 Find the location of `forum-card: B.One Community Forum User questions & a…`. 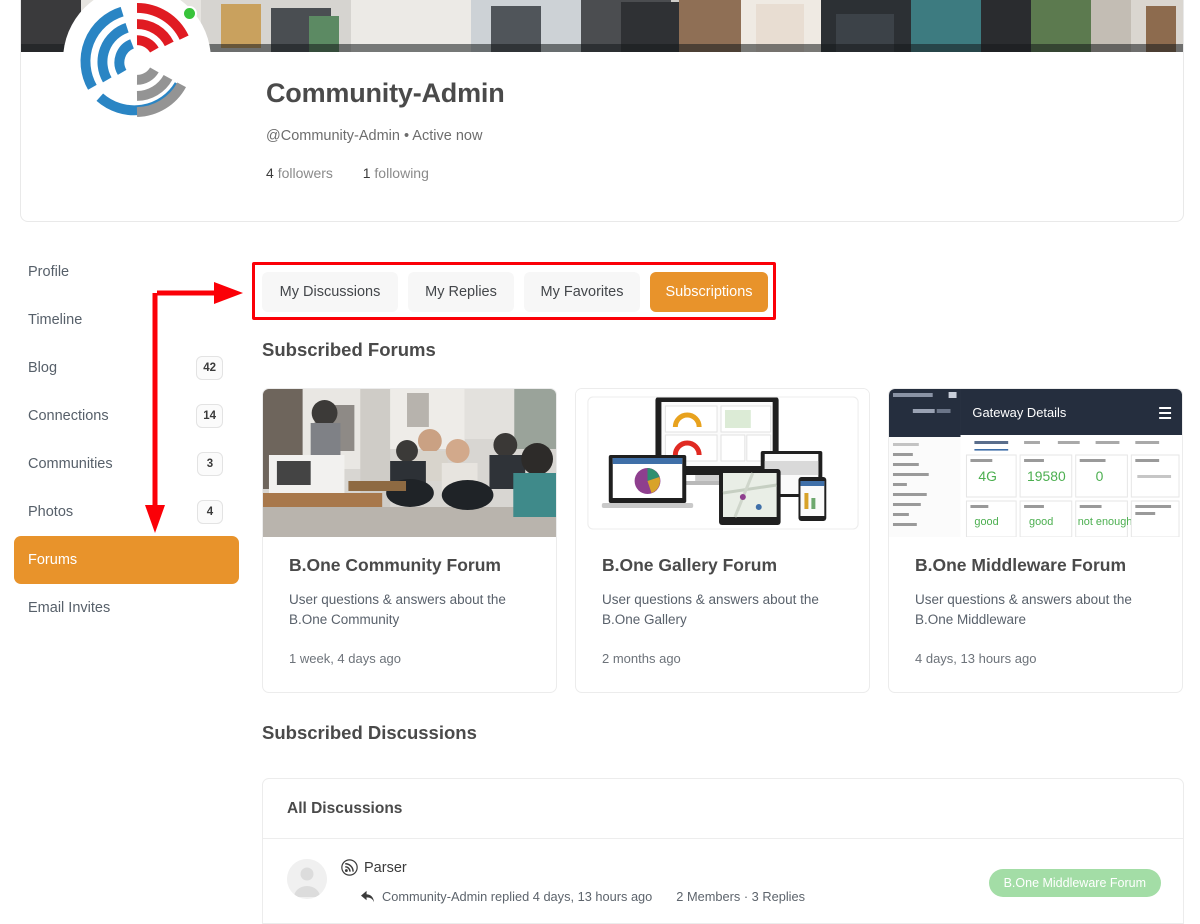

forum-card: B.One Community Forum User questions & a… is located at coordinates (409, 541).